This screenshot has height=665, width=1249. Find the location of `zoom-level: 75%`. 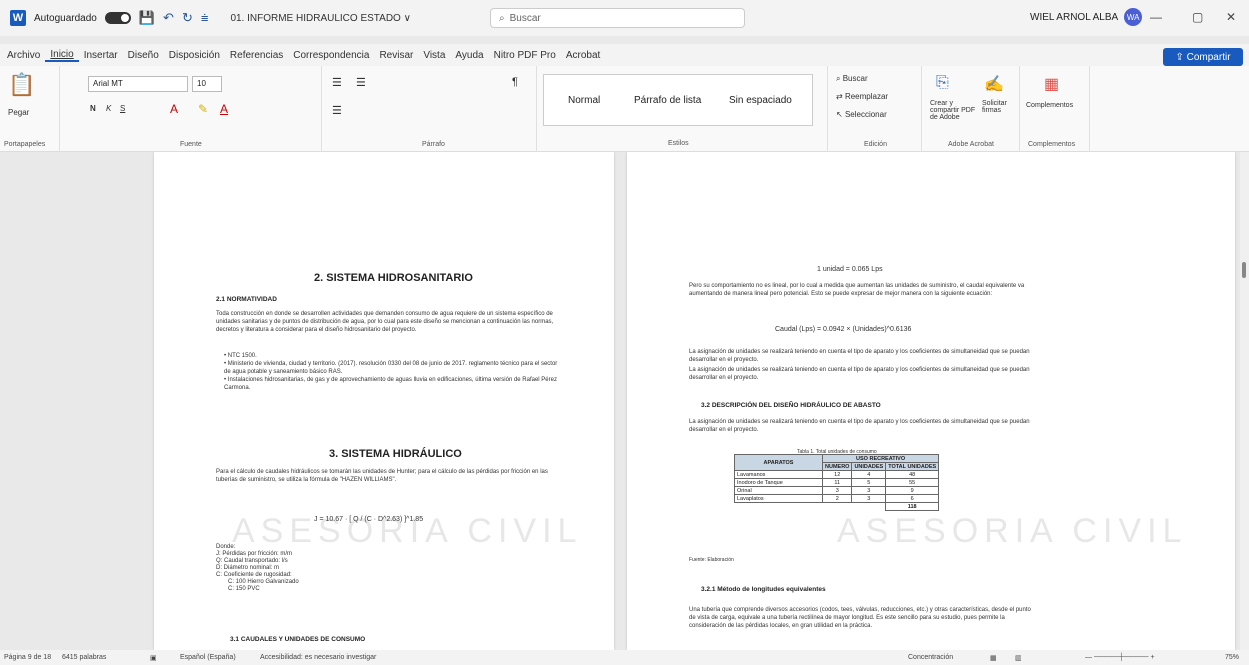

zoom-level: 75% is located at coordinates (1232, 657).